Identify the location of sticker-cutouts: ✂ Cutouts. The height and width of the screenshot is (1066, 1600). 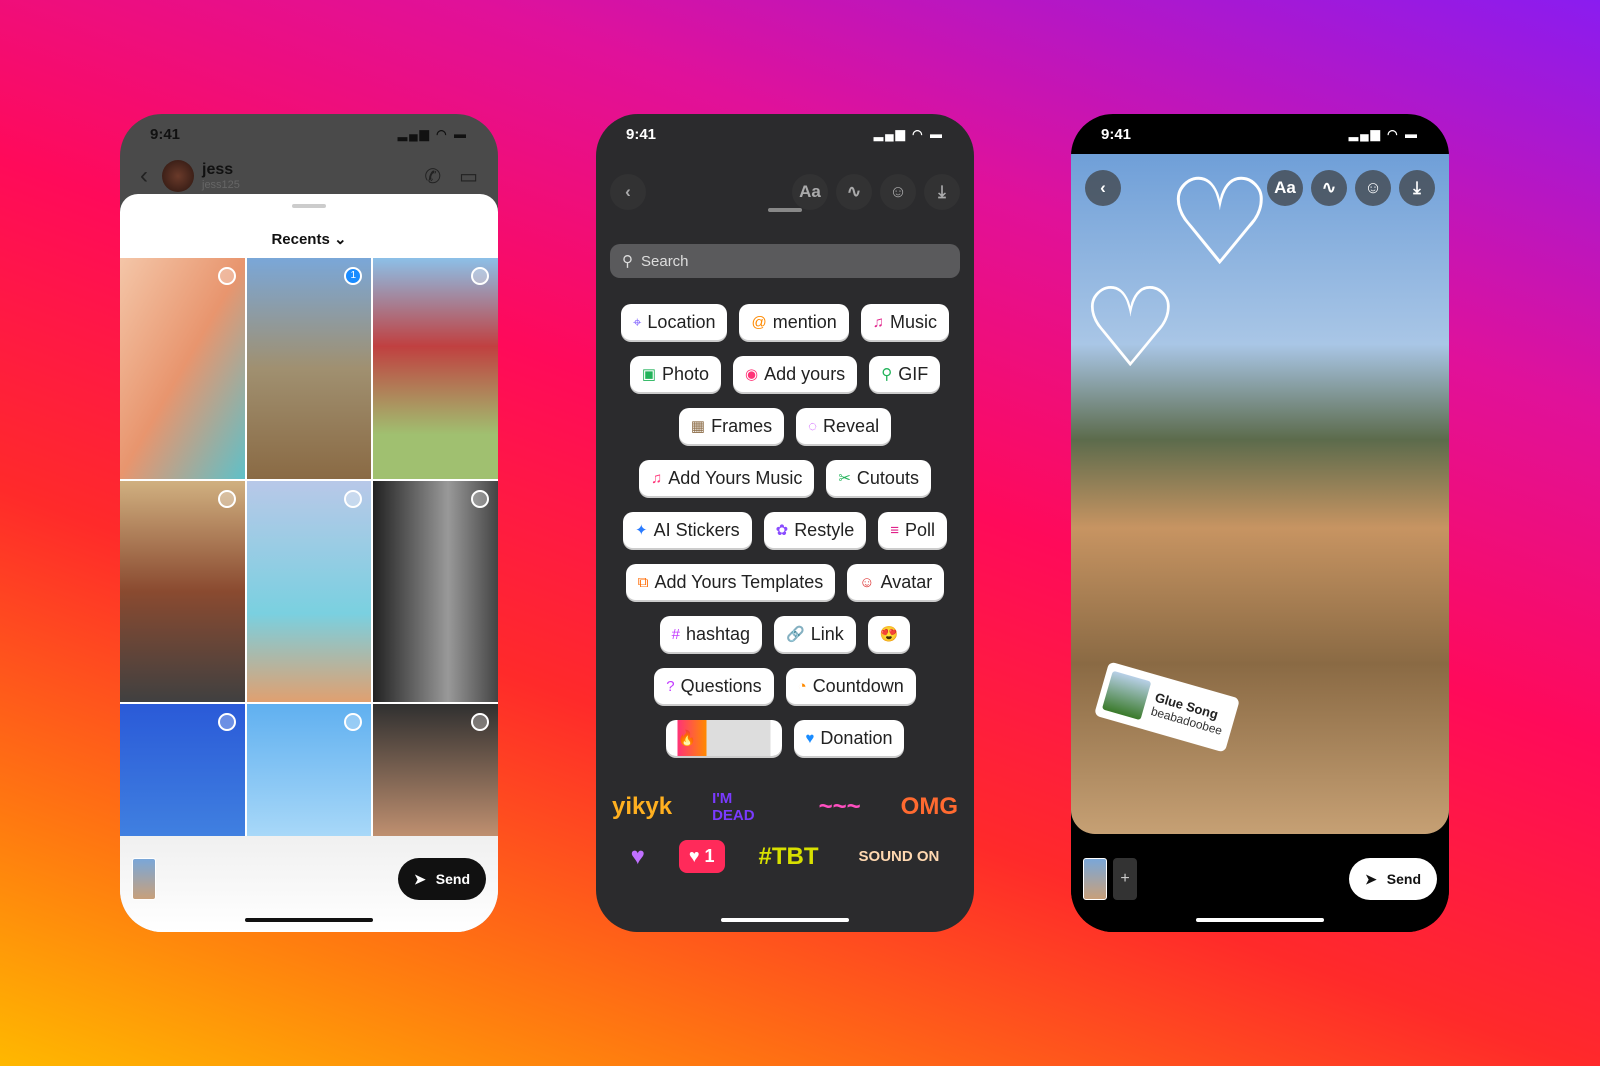
(878, 478).